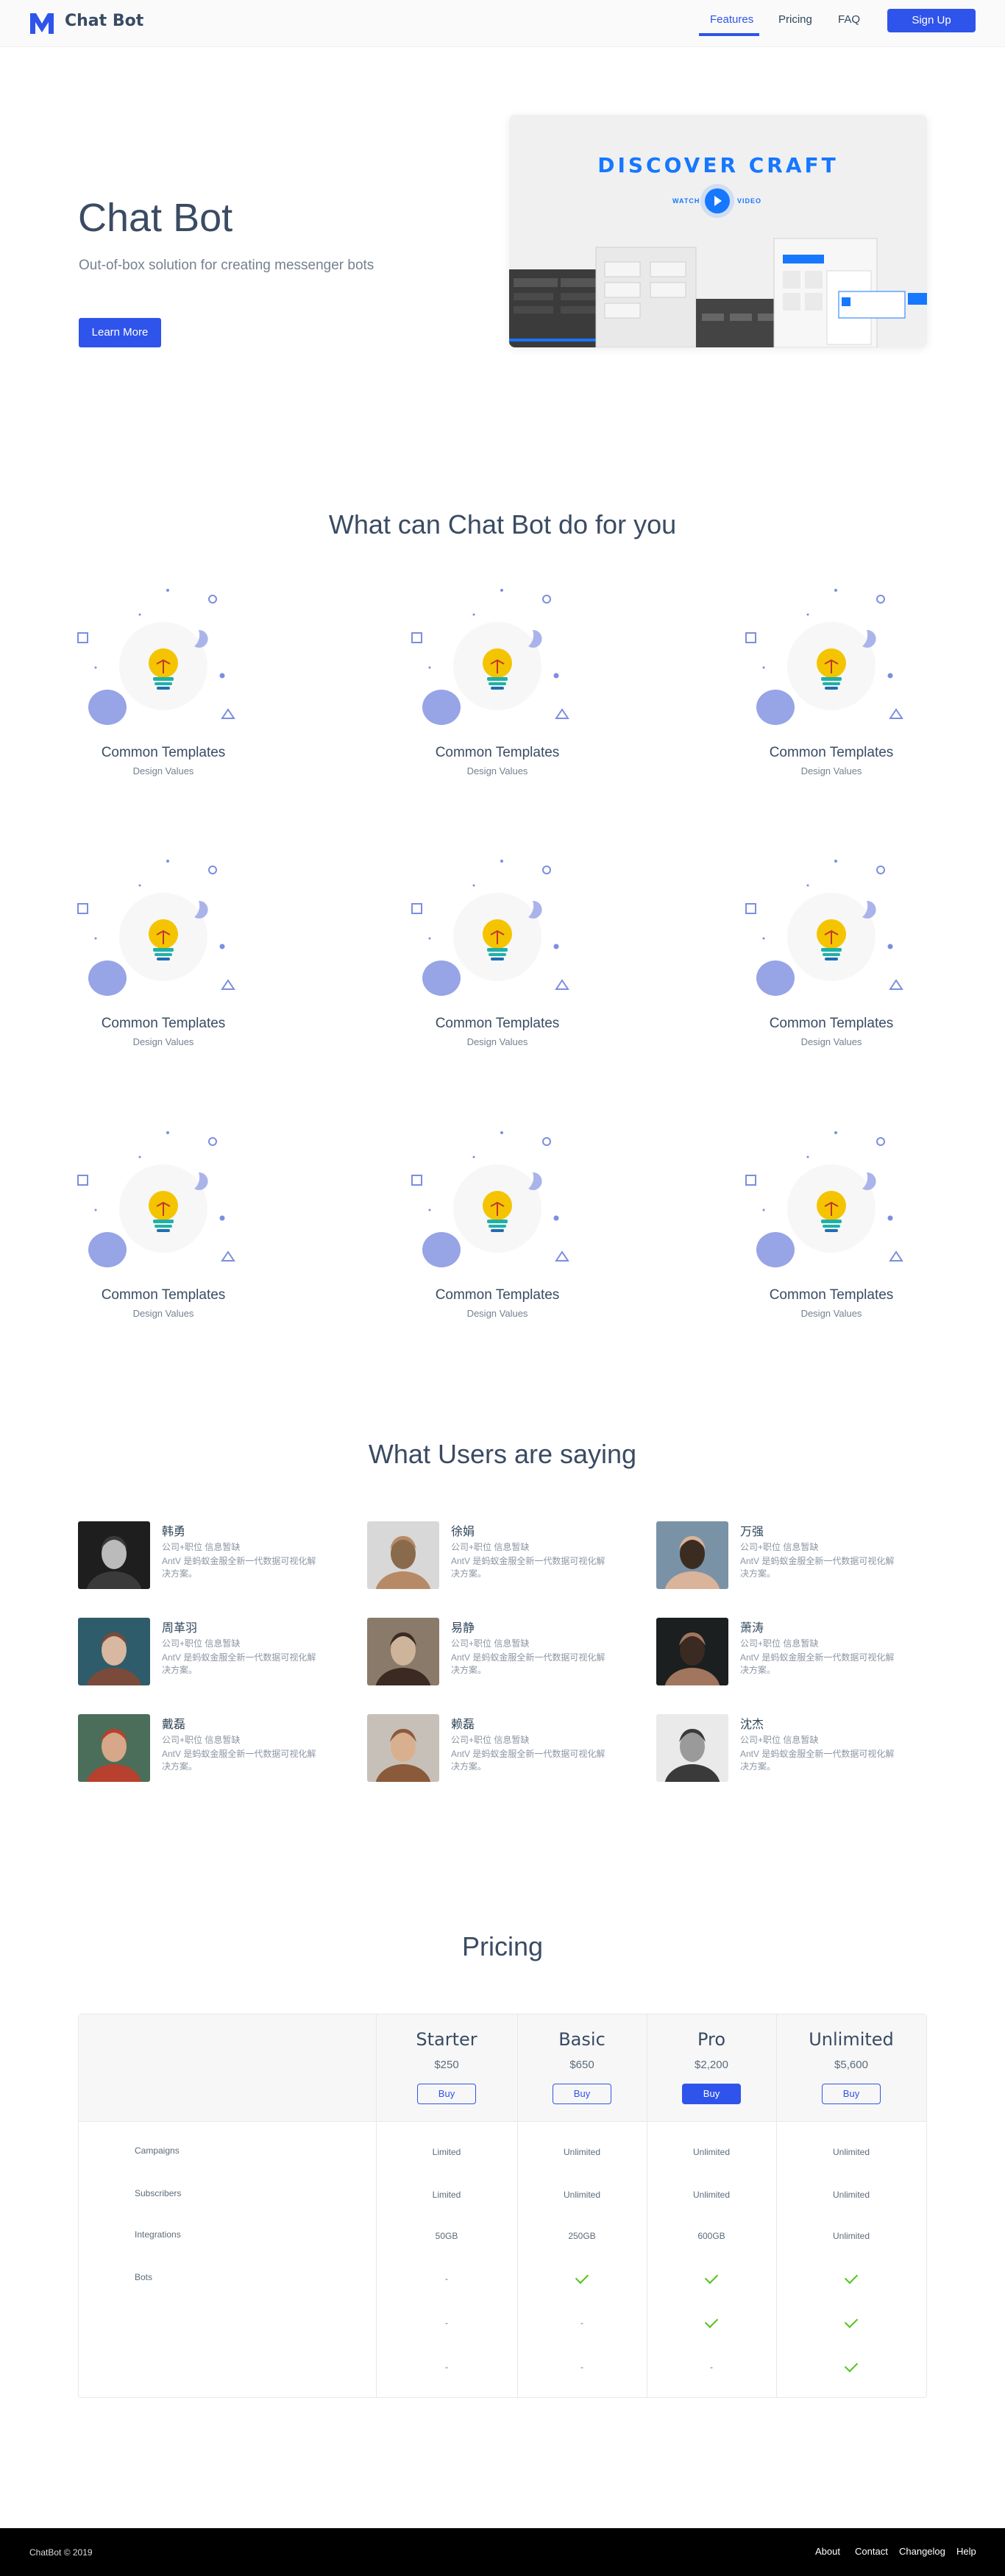  I want to click on testimonial-name: 戴磊, so click(174, 1725).